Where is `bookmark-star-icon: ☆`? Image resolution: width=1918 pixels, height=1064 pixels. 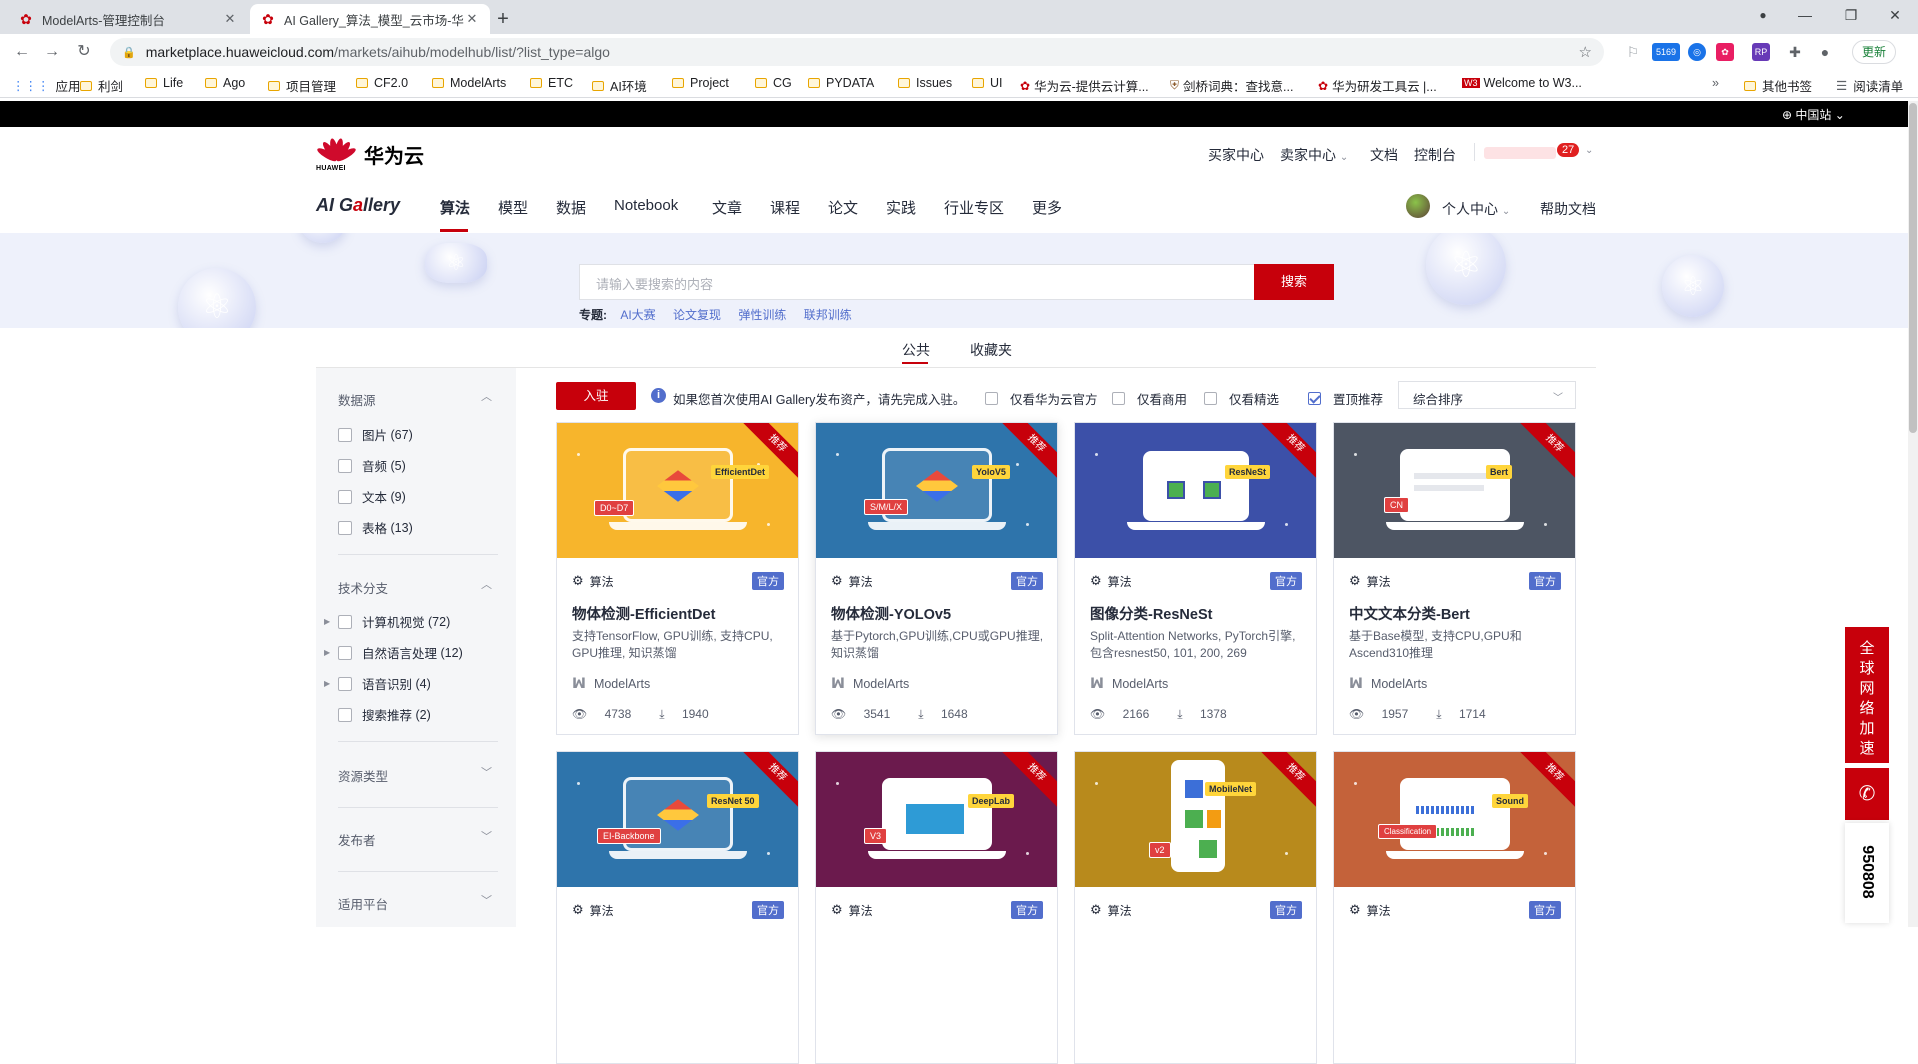
bookmark-star-icon: ☆ is located at coordinates (1585, 52).